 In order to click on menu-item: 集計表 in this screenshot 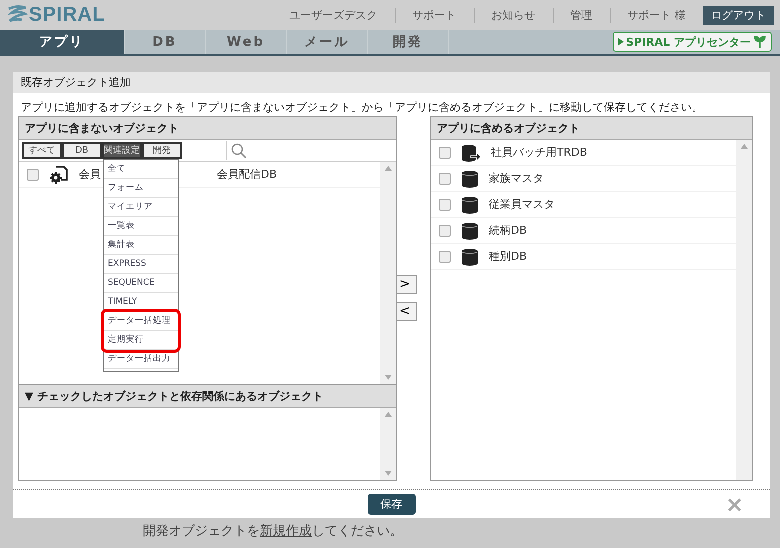, I will do `click(141, 245)`.